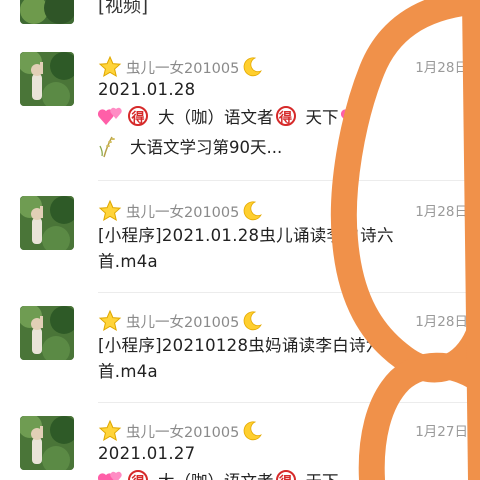  I want to click on message-preview: [视频], so click(123, 8).